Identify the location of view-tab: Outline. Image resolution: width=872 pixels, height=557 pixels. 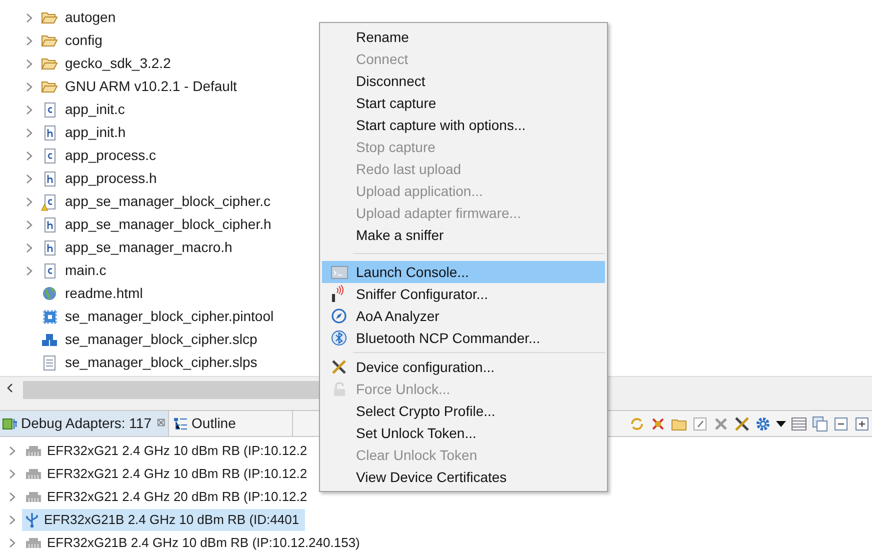
(230, 423).